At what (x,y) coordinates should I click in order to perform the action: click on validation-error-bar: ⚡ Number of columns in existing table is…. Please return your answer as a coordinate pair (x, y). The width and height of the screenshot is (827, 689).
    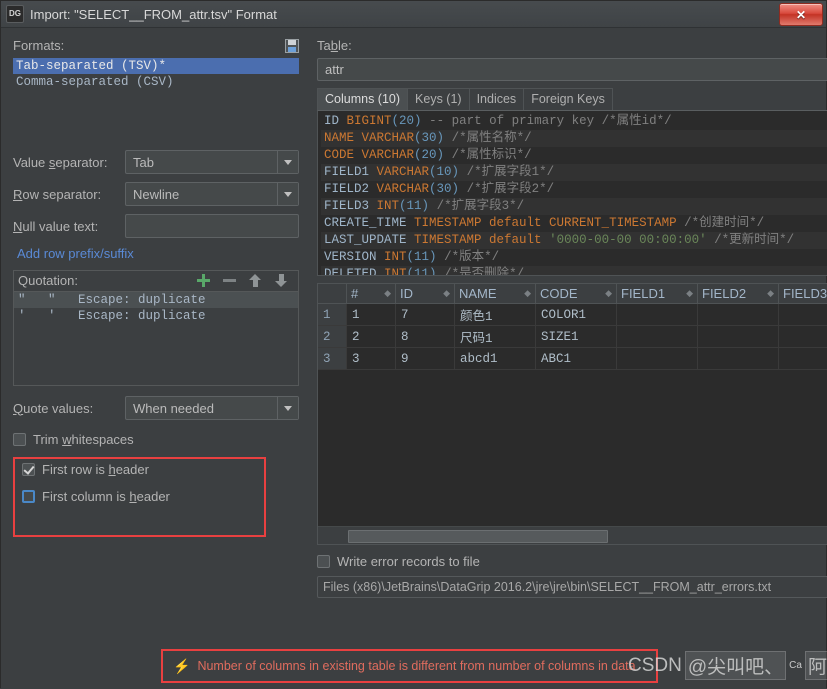
    Looking at the image, I should click on (409, 666).